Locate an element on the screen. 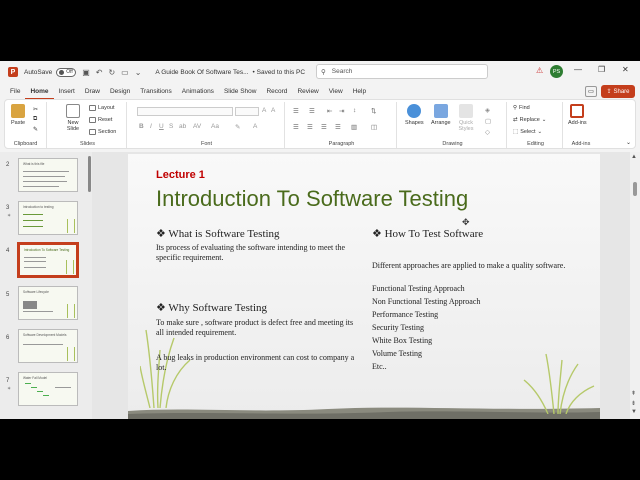 The height and width of the screenshot is (480, 640). tab-file: File is located at coordinates (15, 92).